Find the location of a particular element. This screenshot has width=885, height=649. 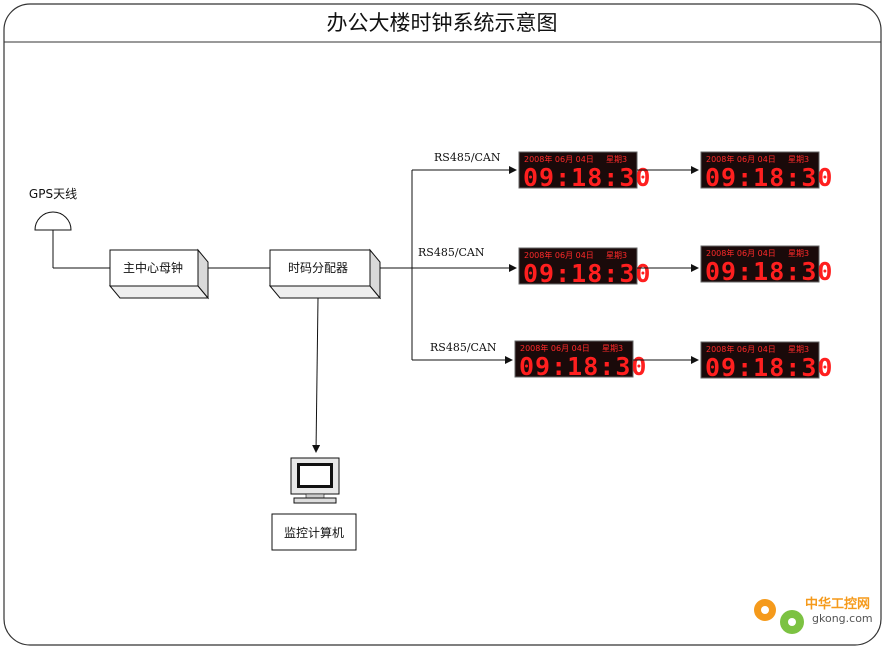

master-clock-label: 主中心母钟 is located at coordinates (153, 267).